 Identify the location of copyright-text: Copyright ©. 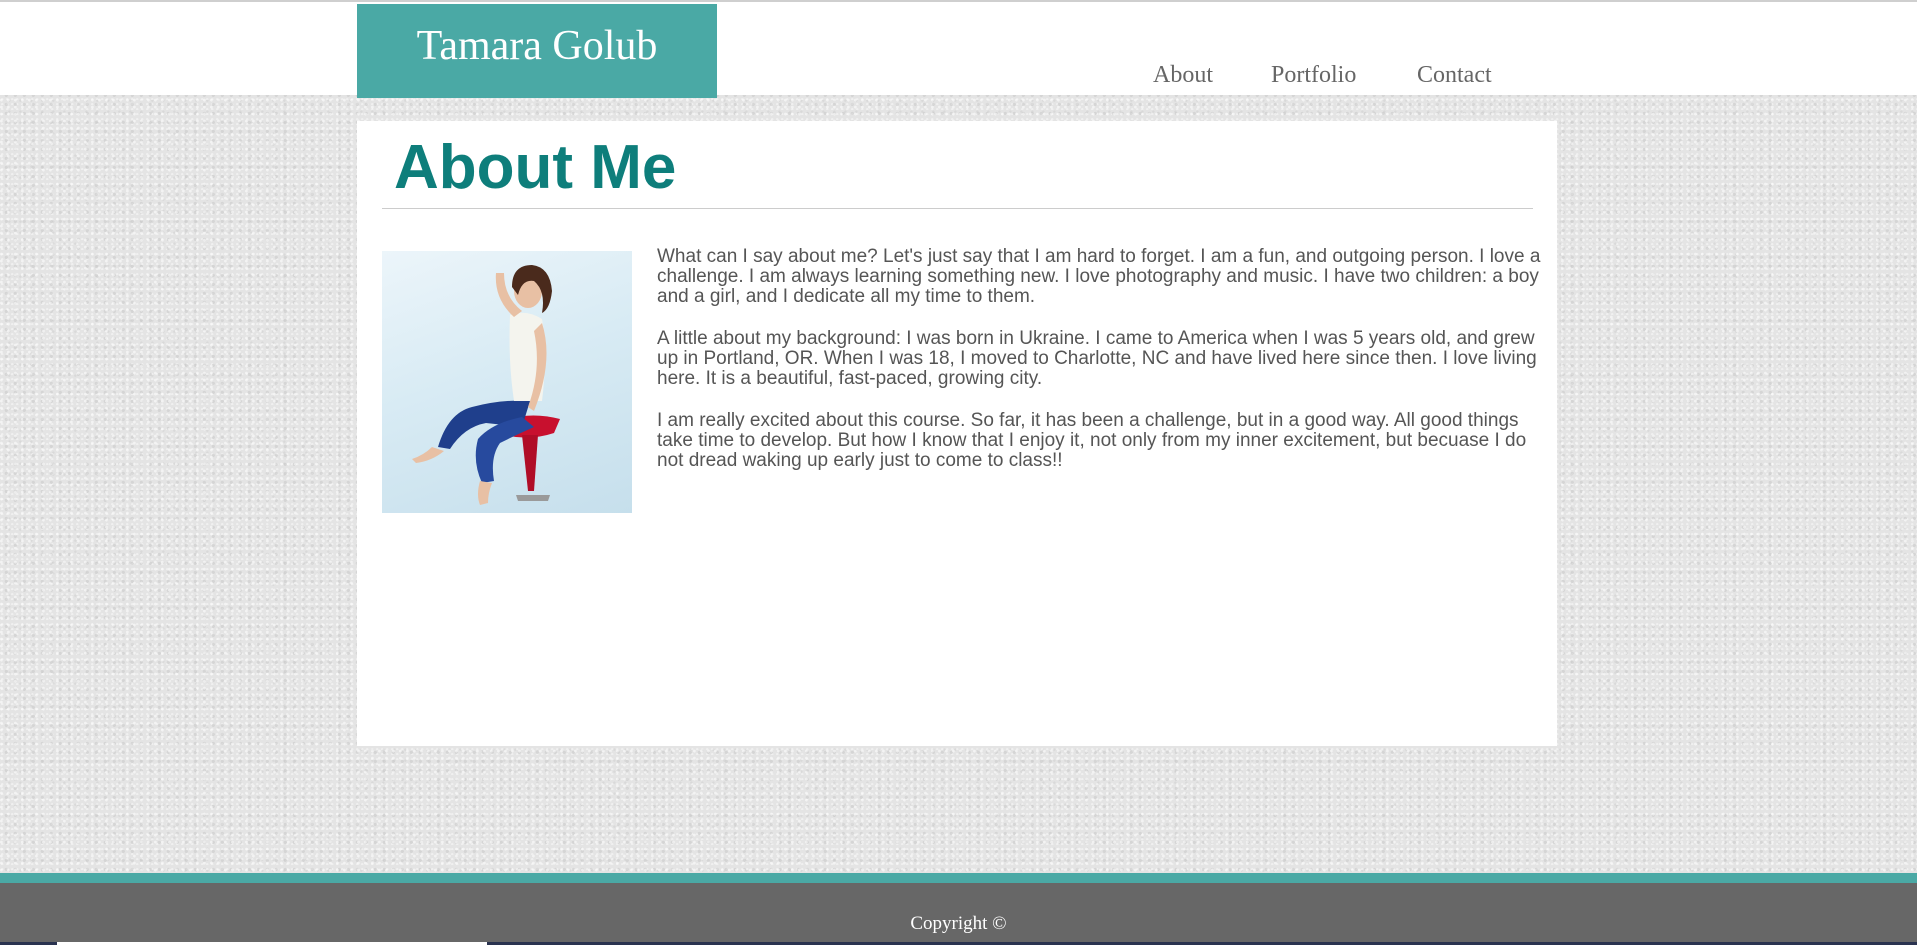
(958, 923).